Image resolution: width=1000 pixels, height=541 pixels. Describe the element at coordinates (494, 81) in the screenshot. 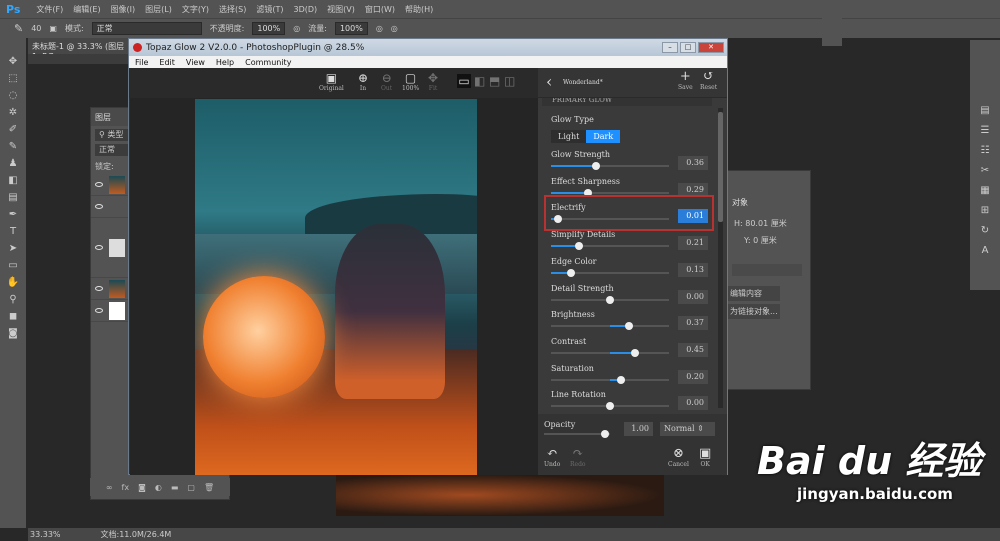

I see `split-horizontal-icon: ⬒` at that location.